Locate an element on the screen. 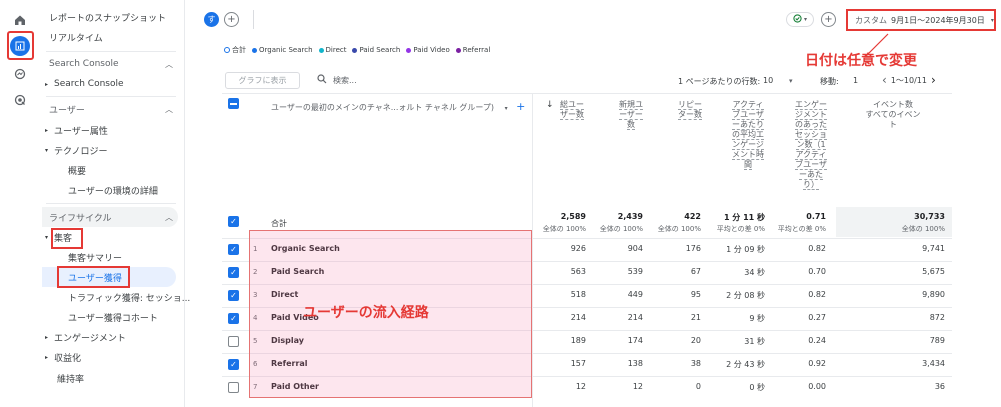 This screenshot has height=407, width=1001. sidebar-item-realtime: リアルタイム is located at coordinates (112, 37).